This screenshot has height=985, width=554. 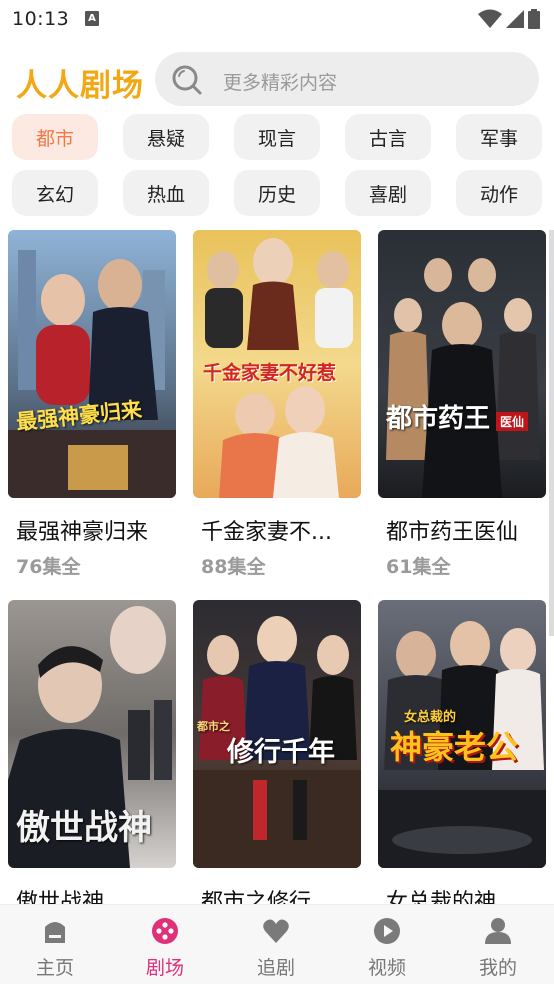 What do you see at coordinates (275, 968) in the screenshot?
I see `nav-label: 追剧` at bounding box center [275, 968].